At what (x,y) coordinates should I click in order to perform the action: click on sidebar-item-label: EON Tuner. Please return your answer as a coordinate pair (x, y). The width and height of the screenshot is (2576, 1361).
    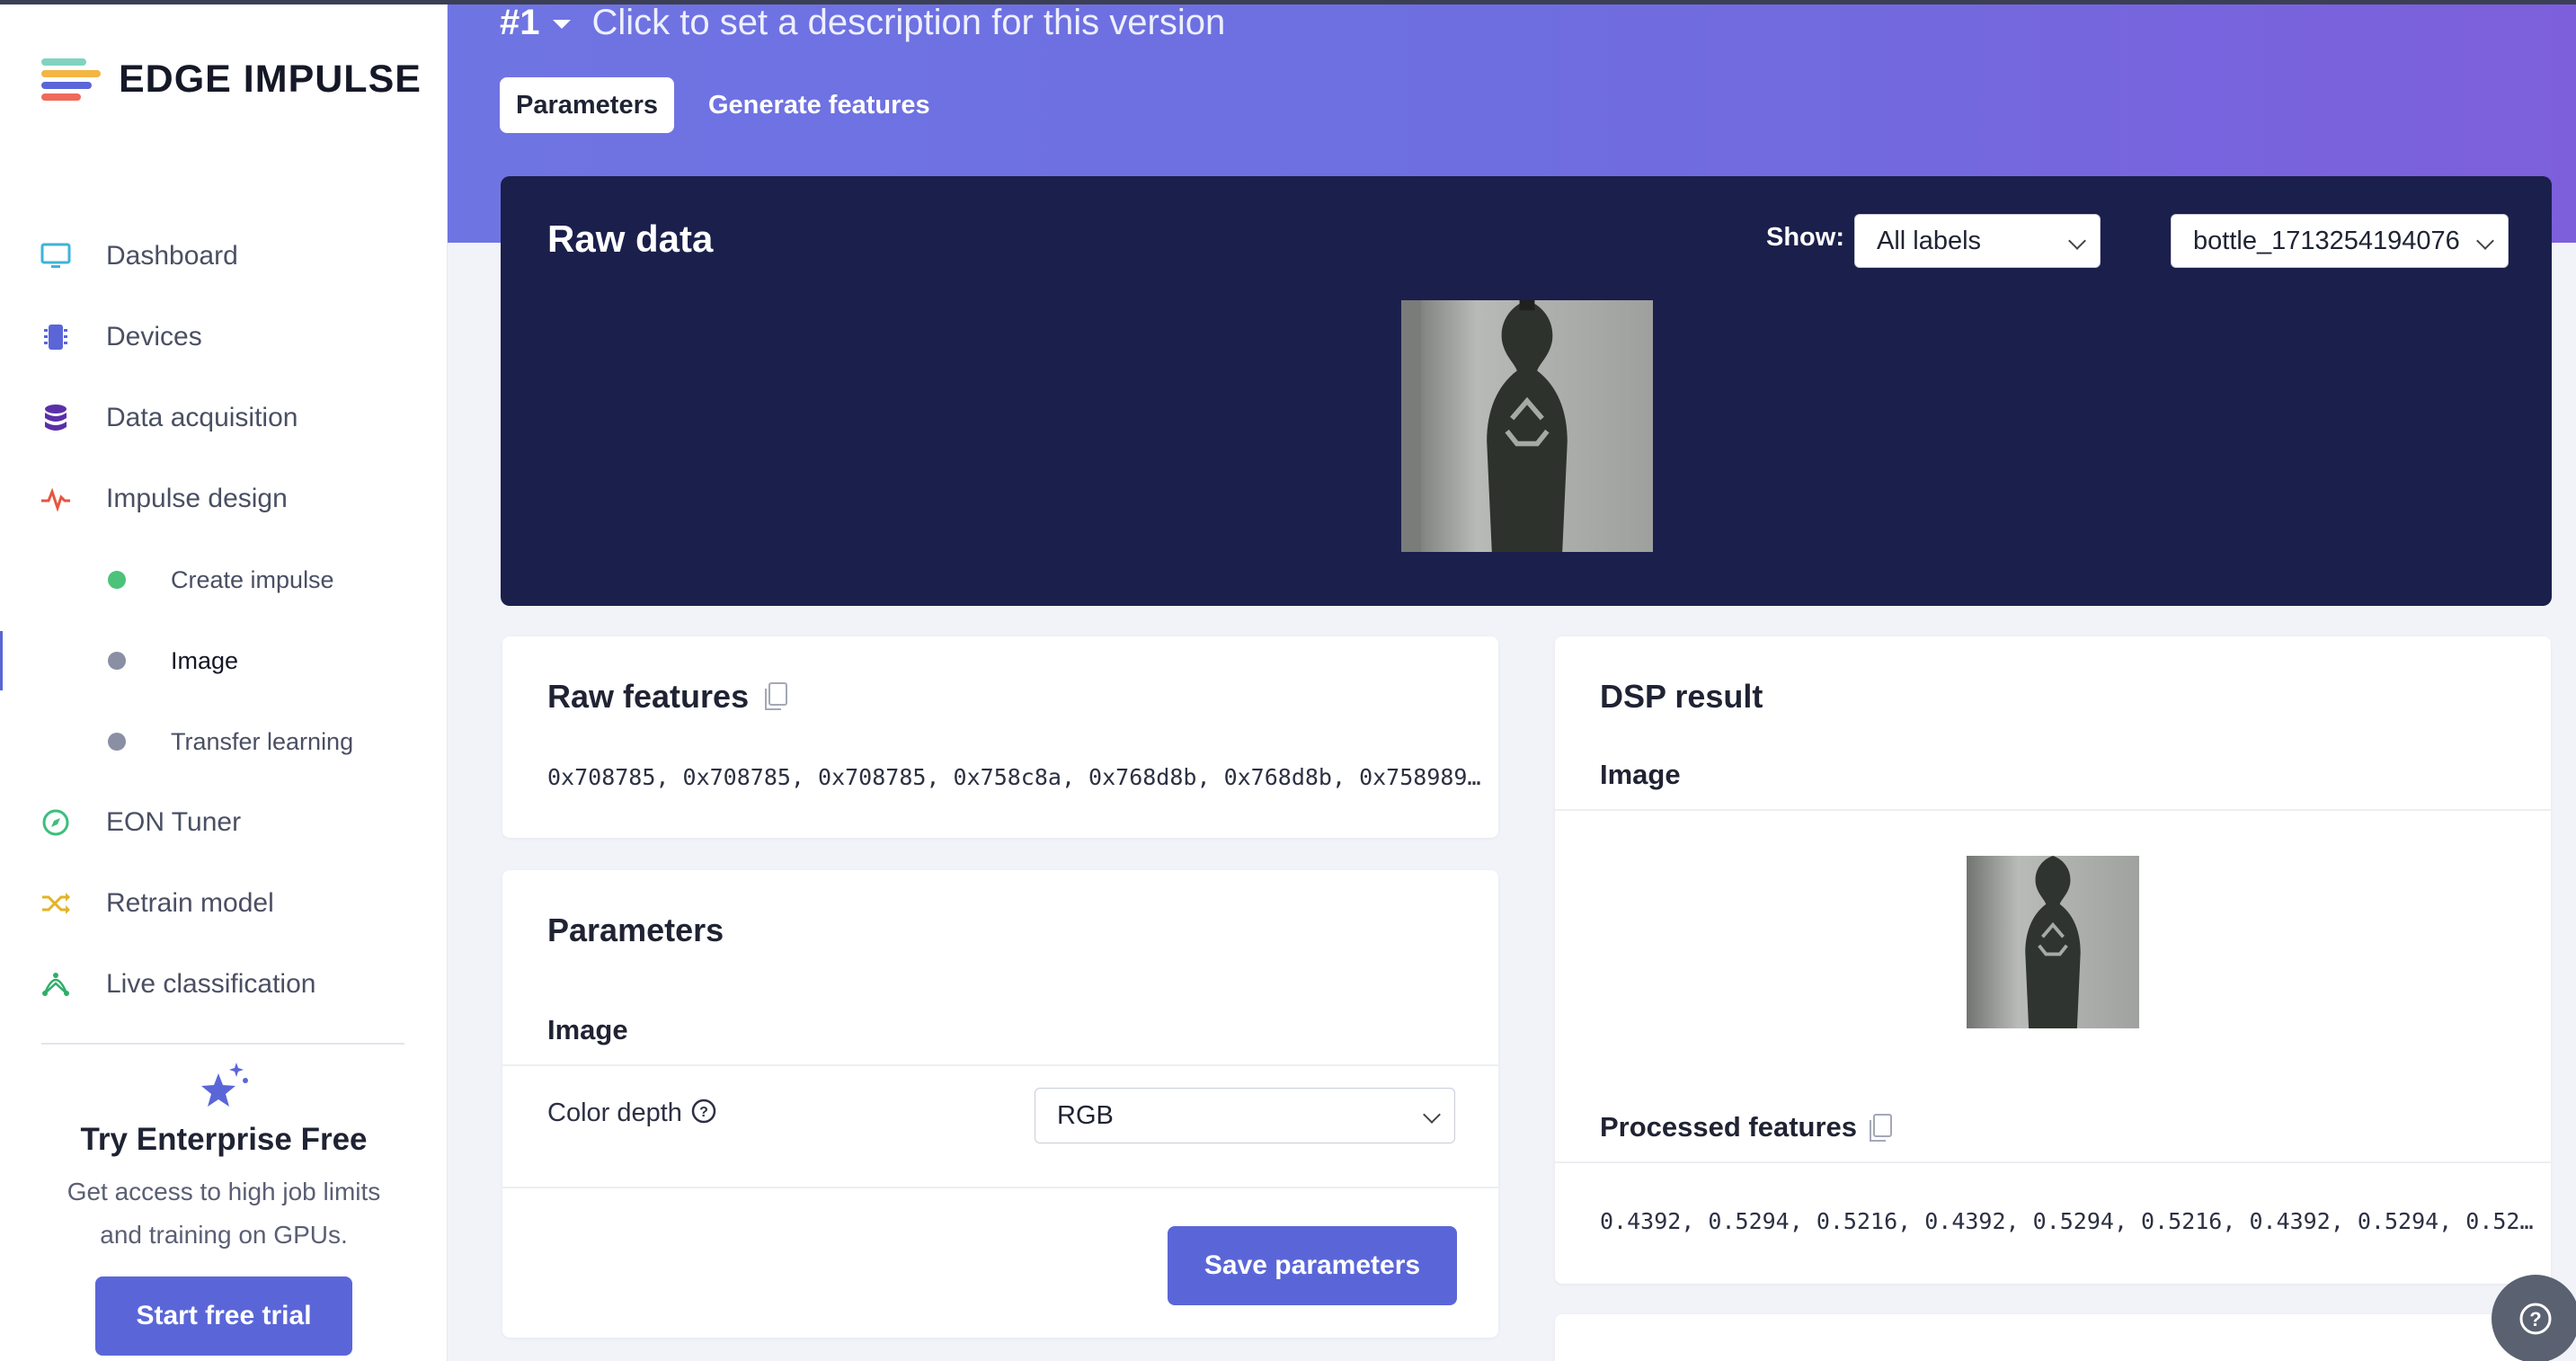
    Looking at the image, I should click on (174, 822).